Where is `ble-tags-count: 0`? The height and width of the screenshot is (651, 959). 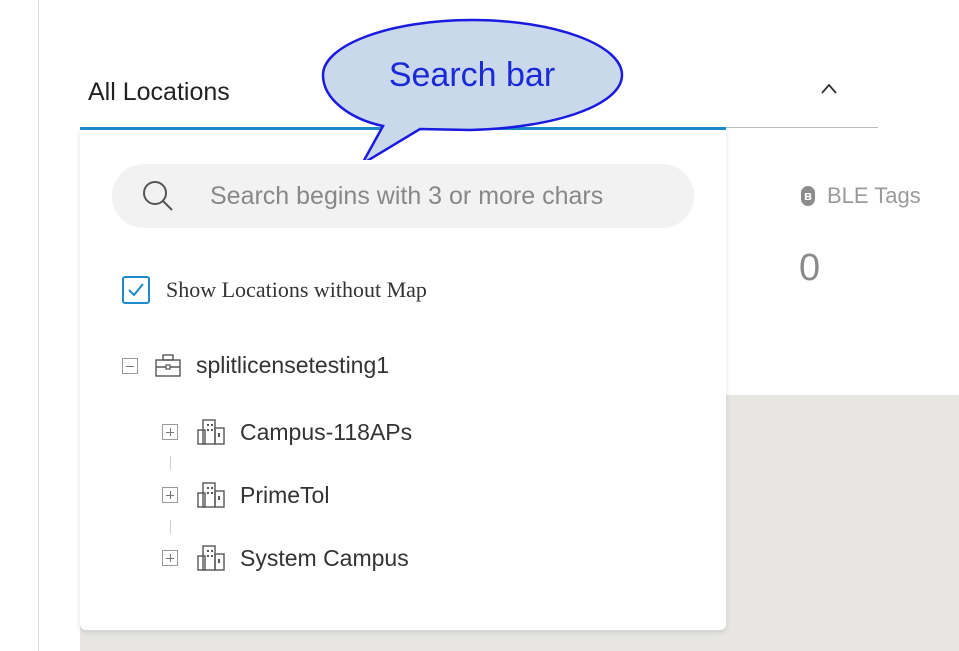
ble-tags-count: 0 is located at coordinates (810, 268).